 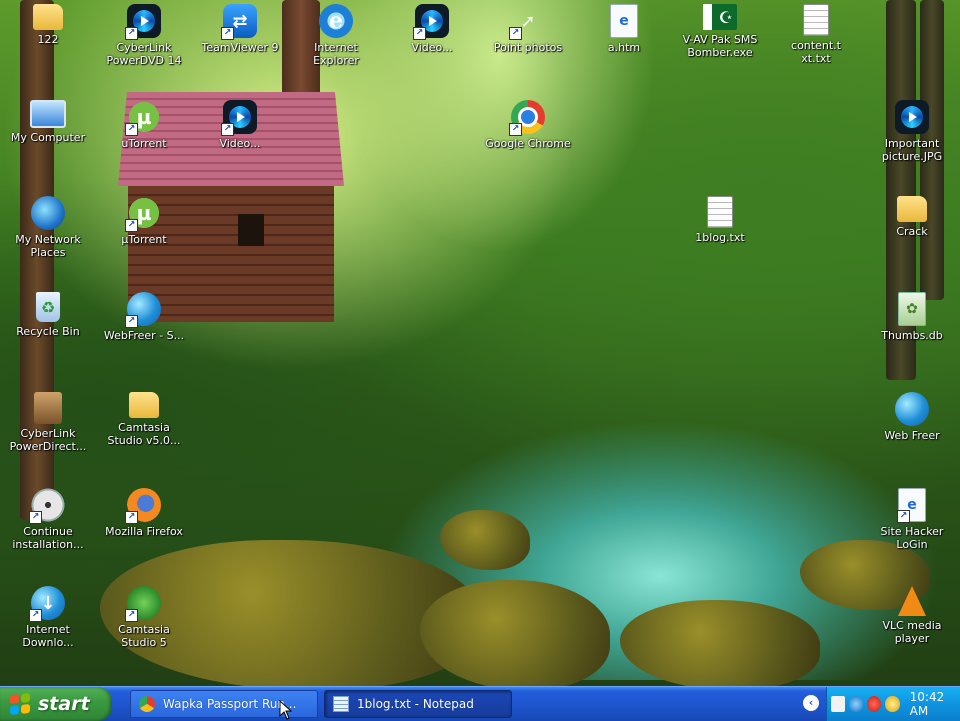 What do you see at coordinates (624, 21) in the screenshot?
I see `html-file-icon: e` at bounding box center [624, 21].